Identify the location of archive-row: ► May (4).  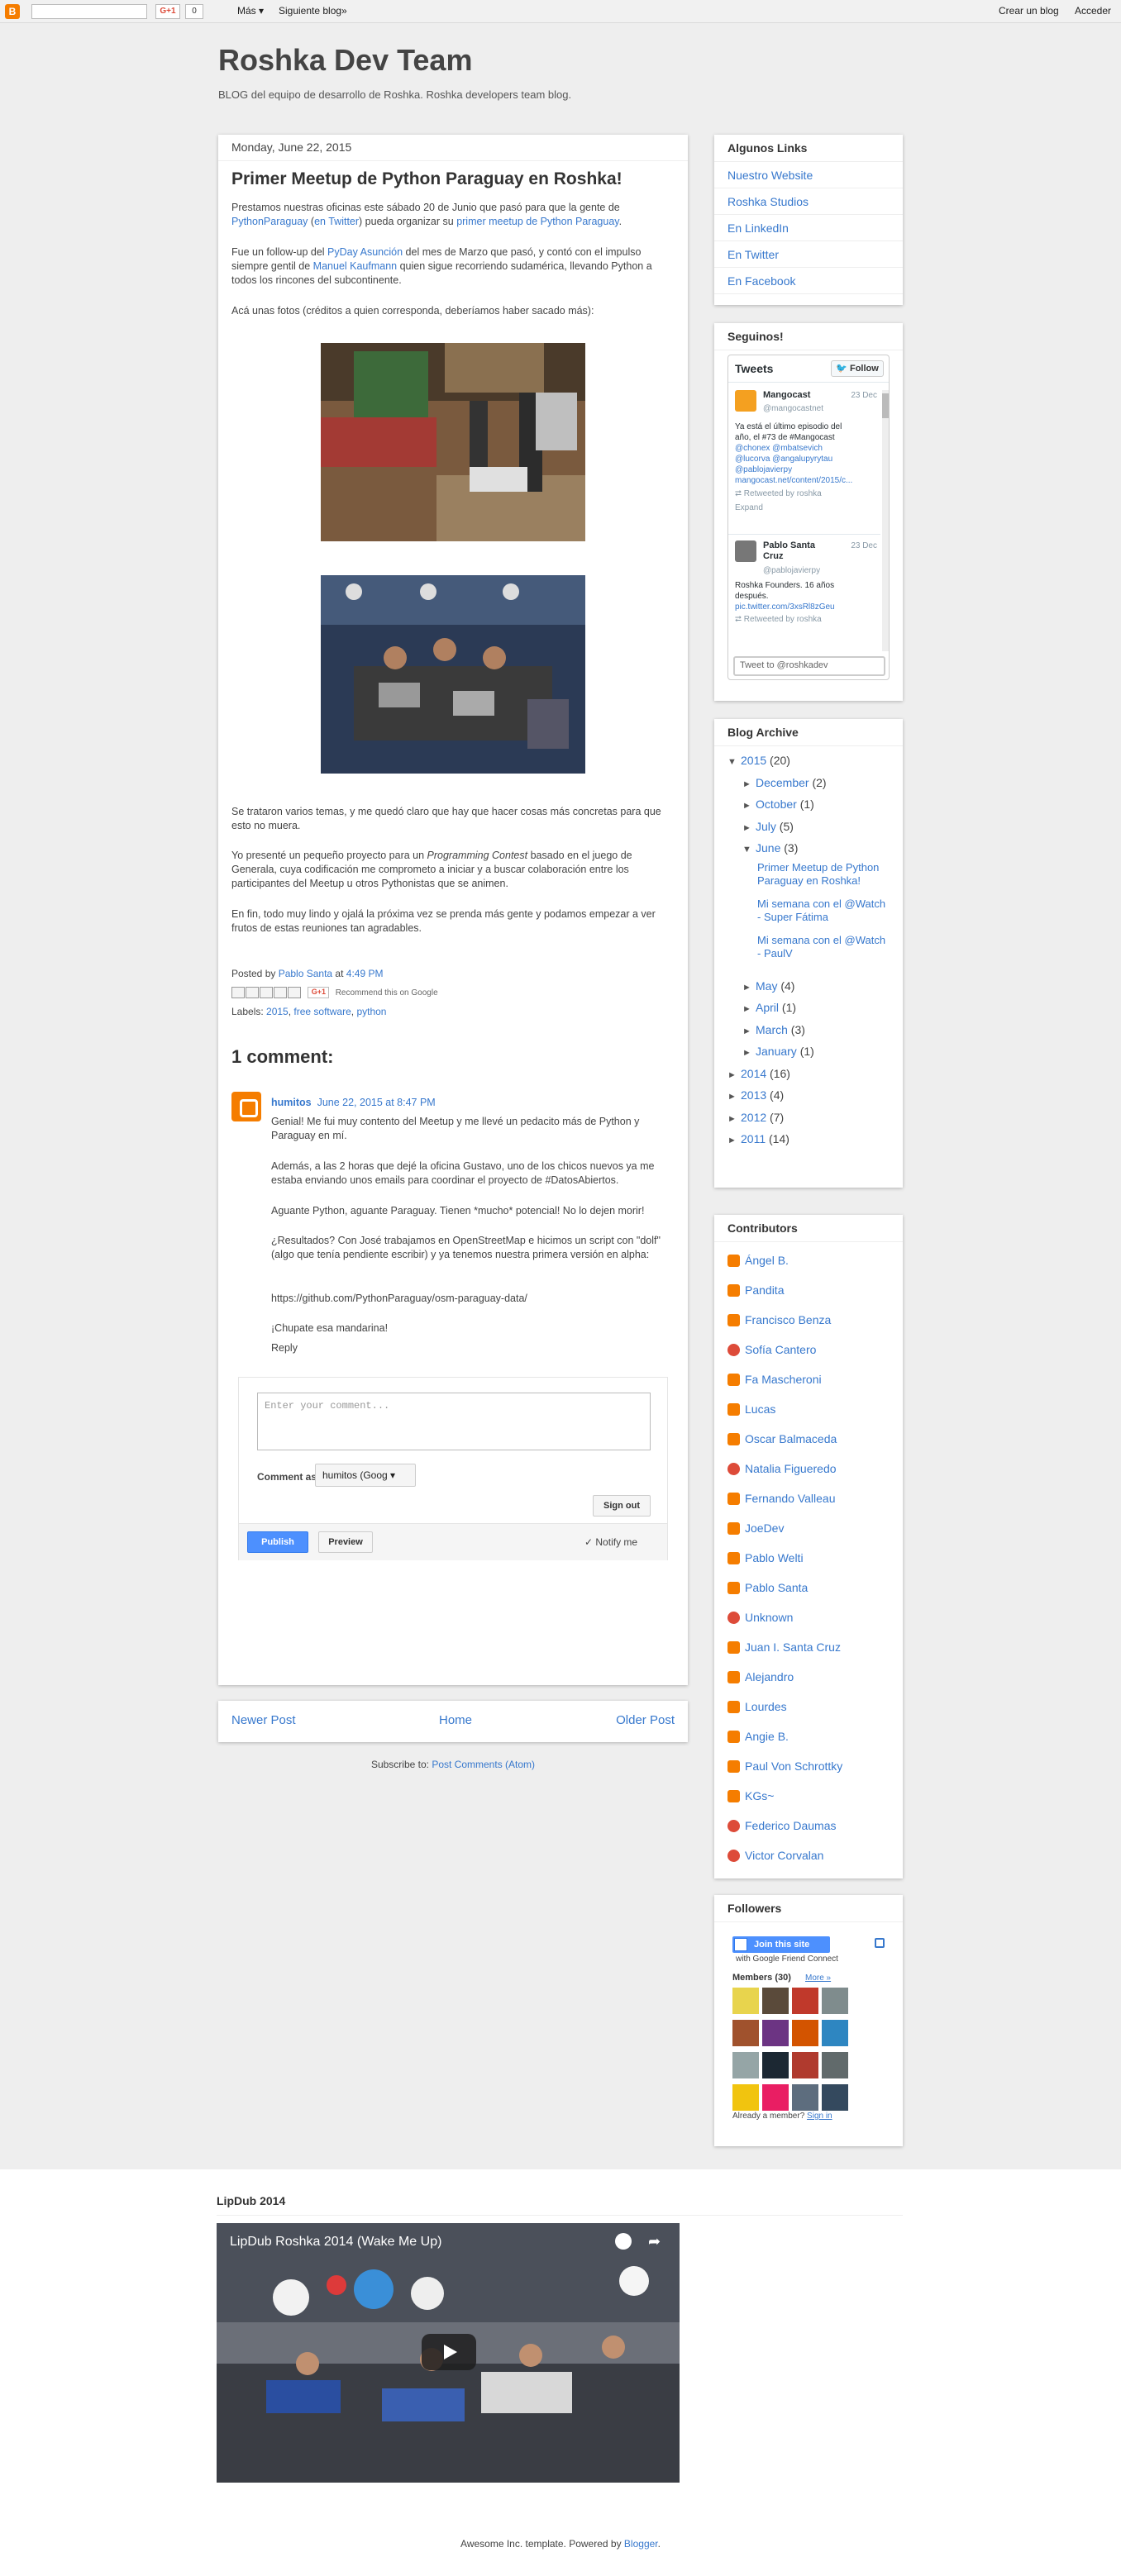
(809, 987).